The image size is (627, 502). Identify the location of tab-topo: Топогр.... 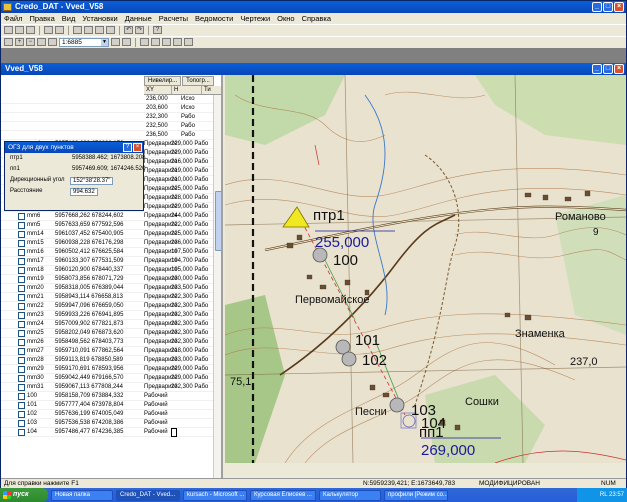
(198, 81).